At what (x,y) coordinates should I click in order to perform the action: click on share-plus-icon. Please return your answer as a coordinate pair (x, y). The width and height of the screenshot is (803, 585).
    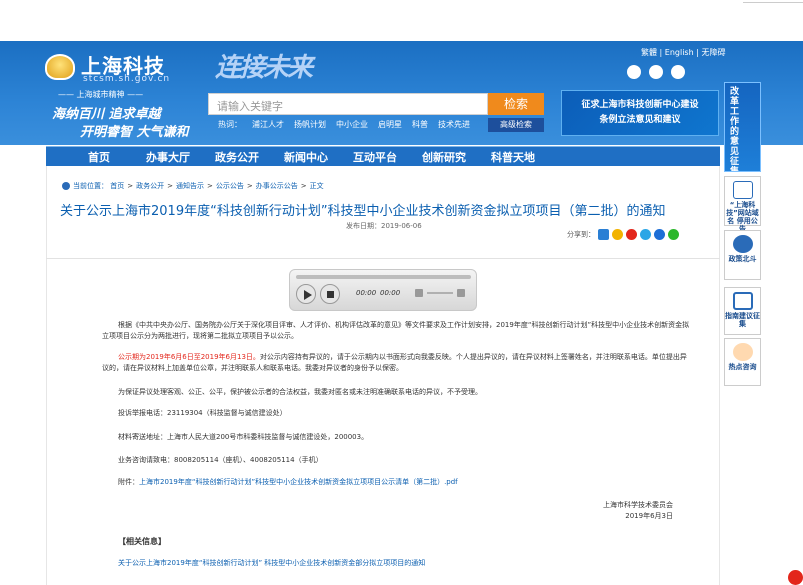
    Looking at the image, I should click on (603, 234).